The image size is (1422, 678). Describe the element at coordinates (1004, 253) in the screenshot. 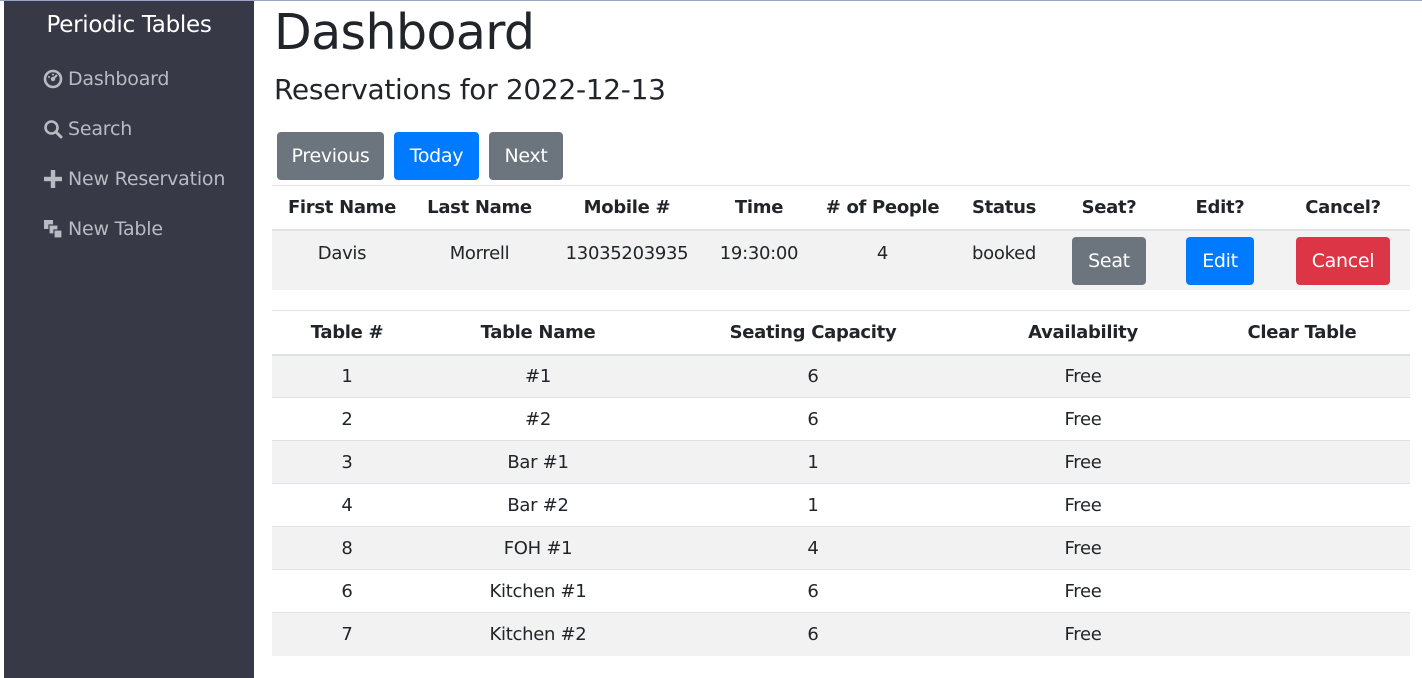

I see `status-cell: booked` at that location.